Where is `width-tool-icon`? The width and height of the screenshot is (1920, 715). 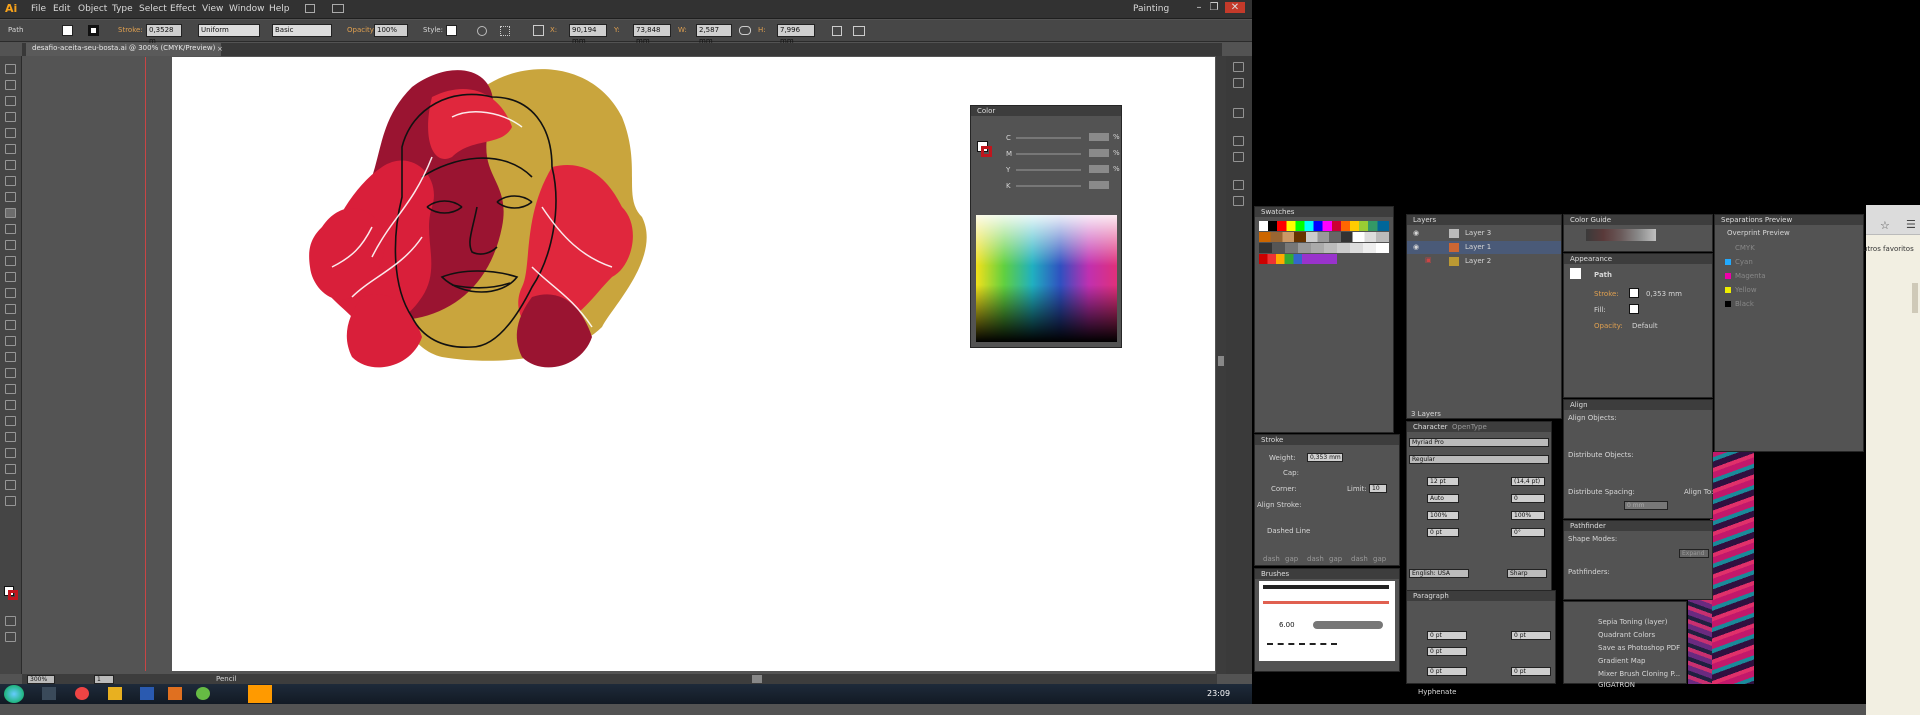 width-tool-icon is located at coordinates (10, 293).